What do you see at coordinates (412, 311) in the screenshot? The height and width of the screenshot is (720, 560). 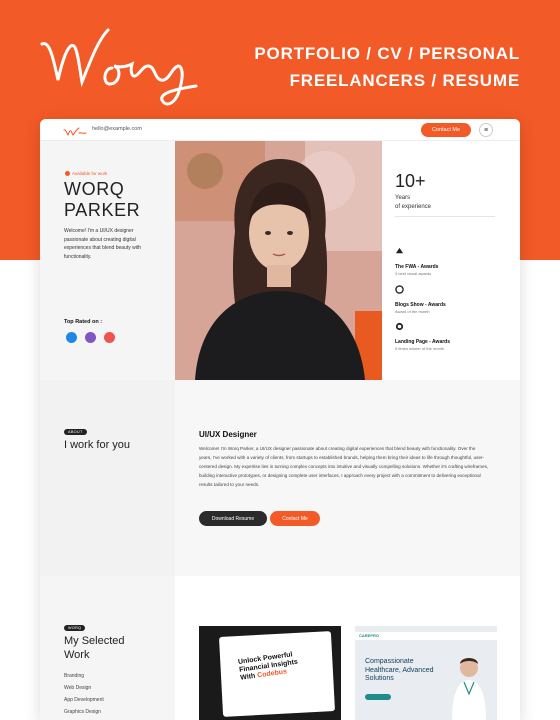 I see `award-subtitle: Award of the month` at bounding box center [412, 311].